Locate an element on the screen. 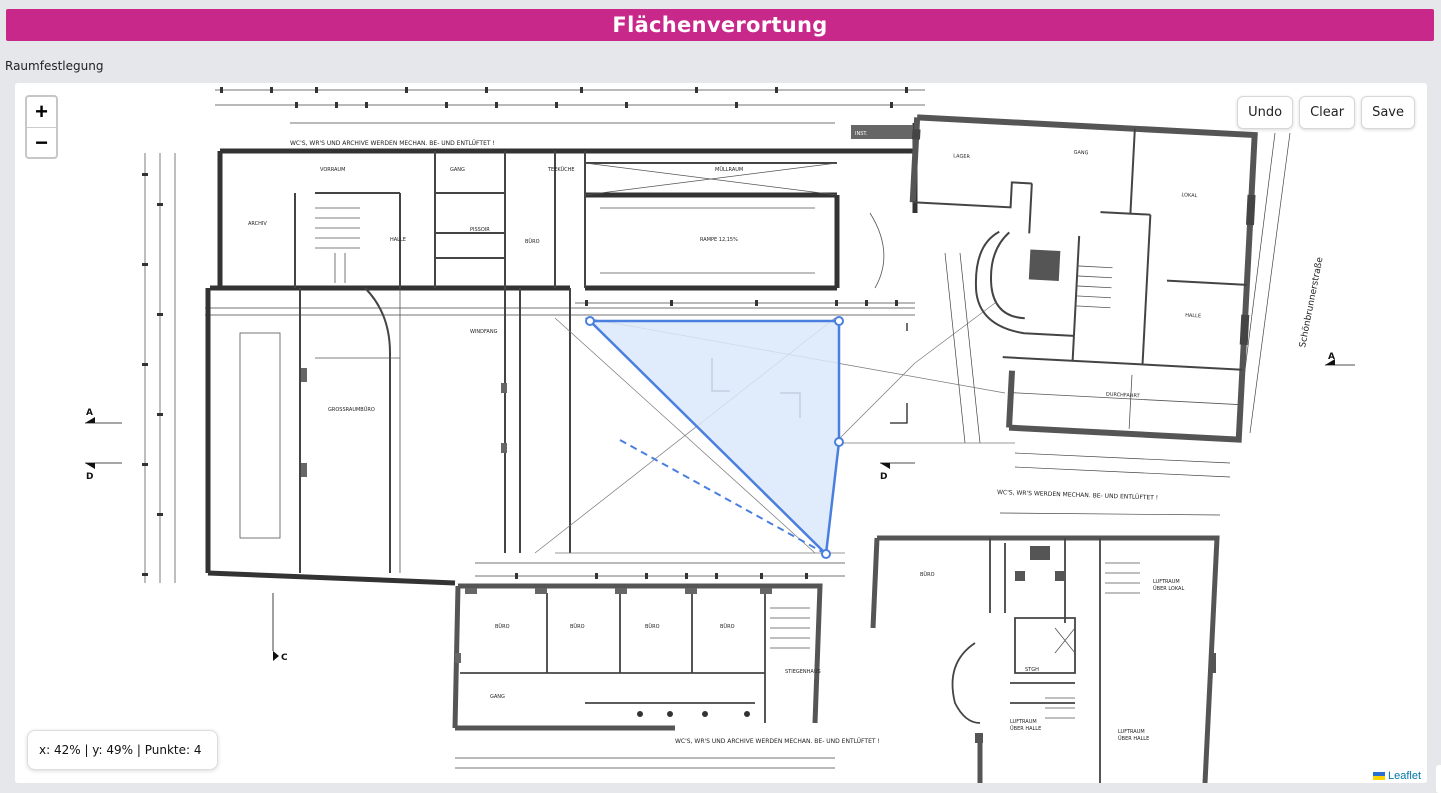  zoom-in-button: + is located at coordinates (41, 112).